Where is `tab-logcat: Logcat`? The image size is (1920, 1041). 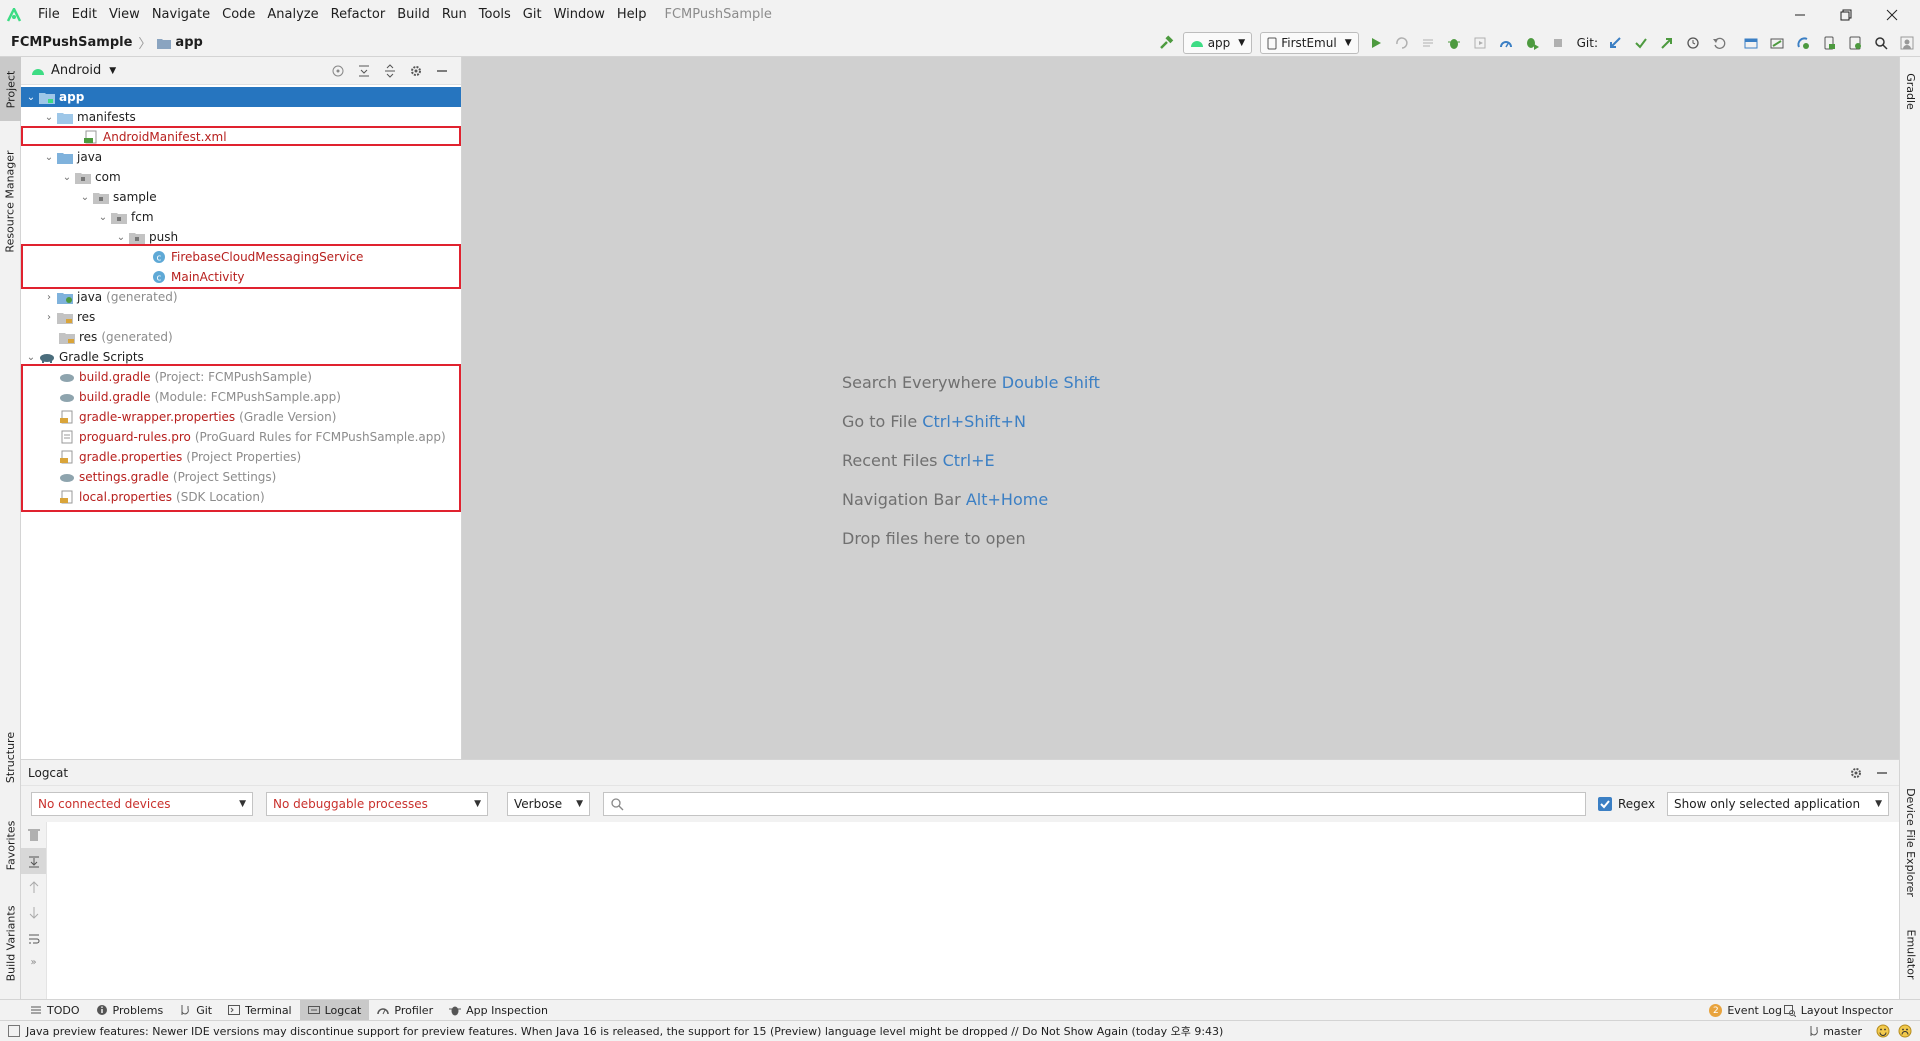
tab-logcat: Logcat is located at coordinates (334, 1010).